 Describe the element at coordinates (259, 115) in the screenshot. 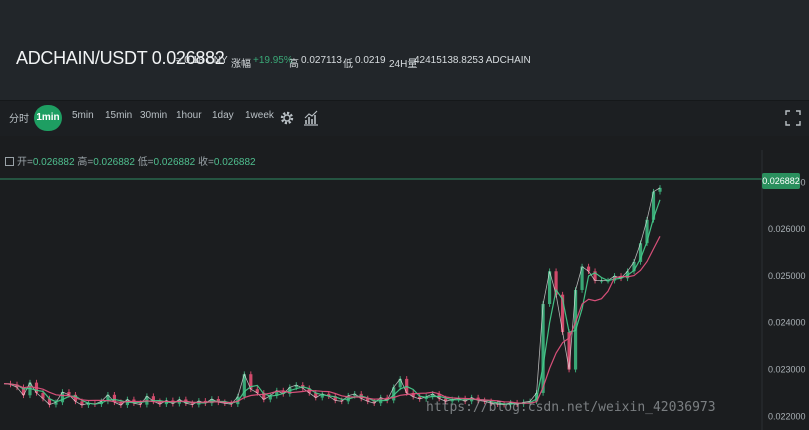

I see `interval-1week: 1week` at that location.